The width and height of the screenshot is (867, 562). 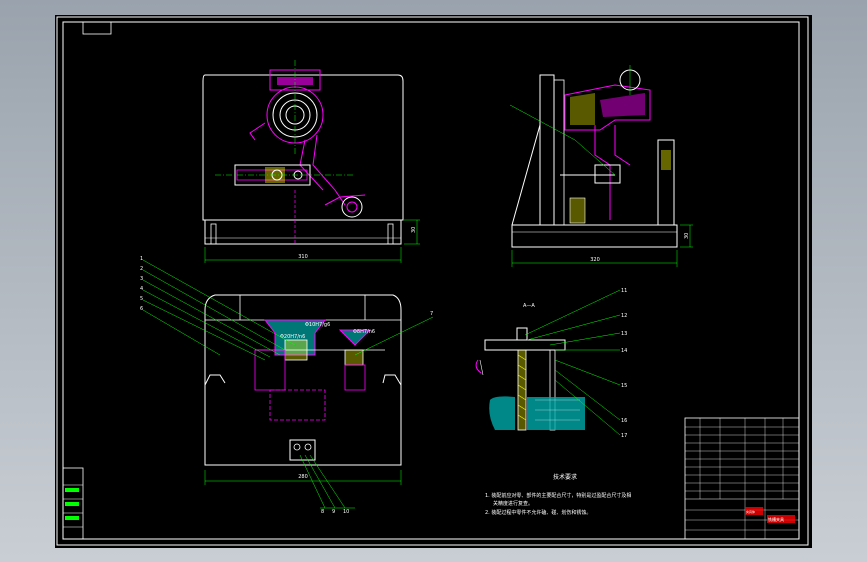 I want to click on balloon-label: 8, so click(x=322, y=512).